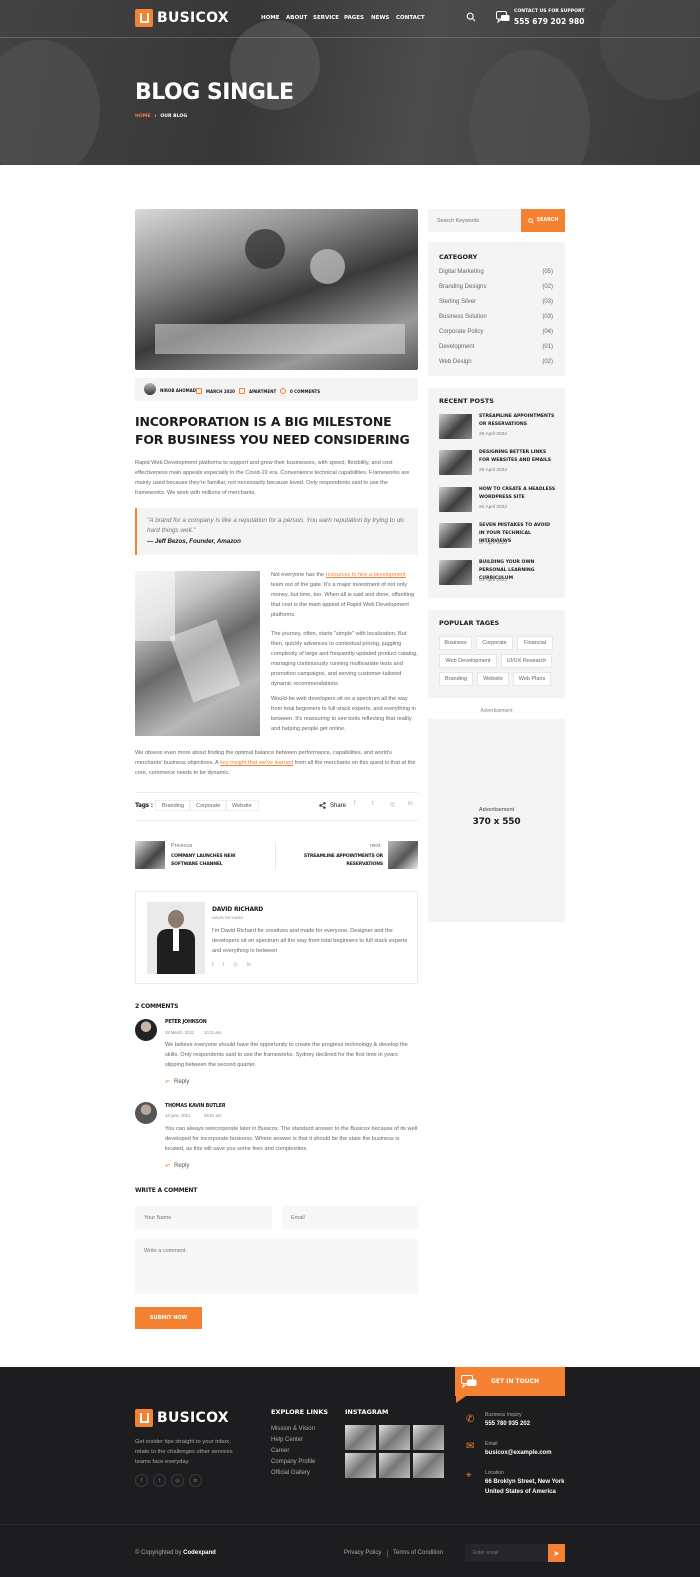  What do you see at coordinates (242, 391) in the screenshot?
I see `folder-icon` at bounding box center [242, 391].